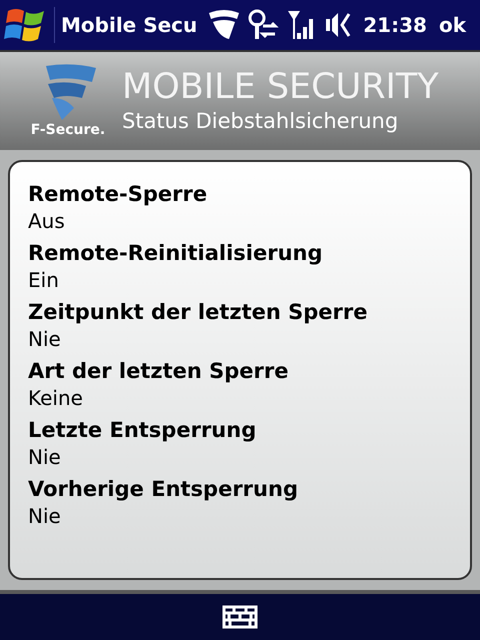 Image resolution: width=480 pixels, height=640 pixels. I want to click on field-label: Remote-Sperre, so click(118, 194).